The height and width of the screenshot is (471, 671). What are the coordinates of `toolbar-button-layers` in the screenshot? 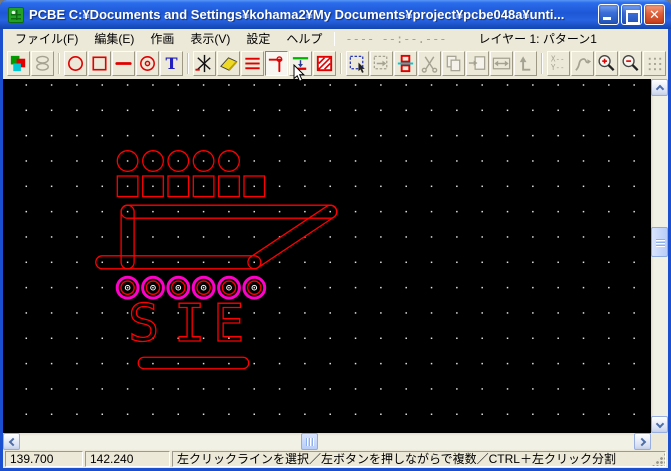 It's located at (18, 63).